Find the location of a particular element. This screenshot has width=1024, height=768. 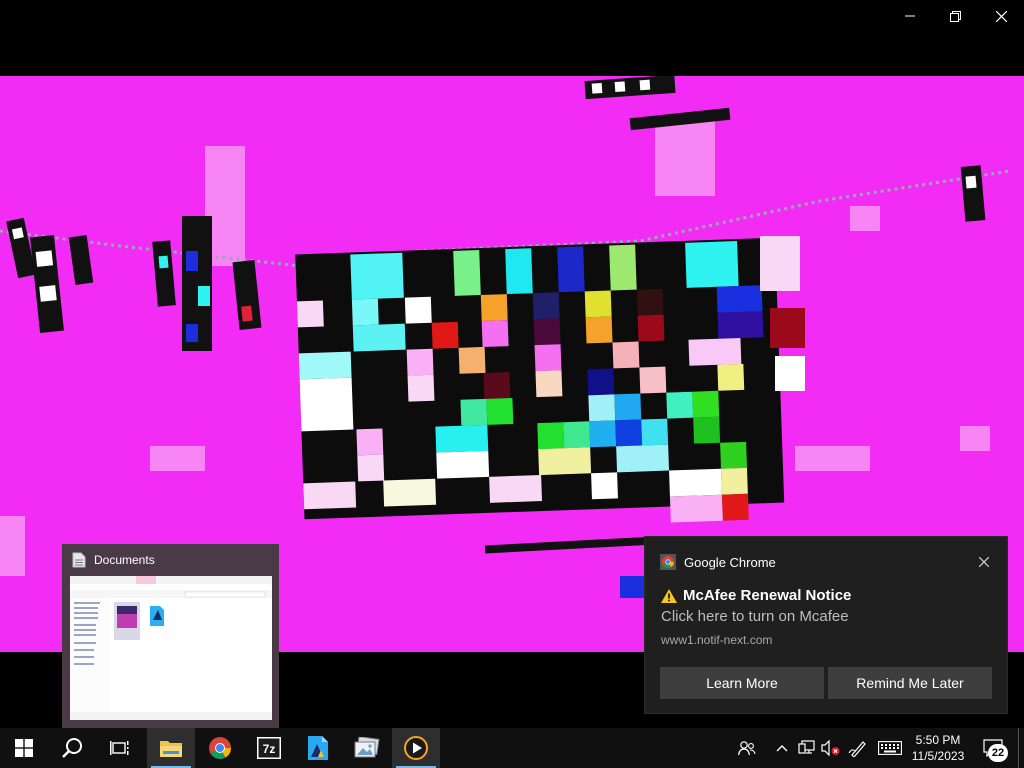

remind-me-later-button: Remind Me Later is located at coordinates (910, 683).